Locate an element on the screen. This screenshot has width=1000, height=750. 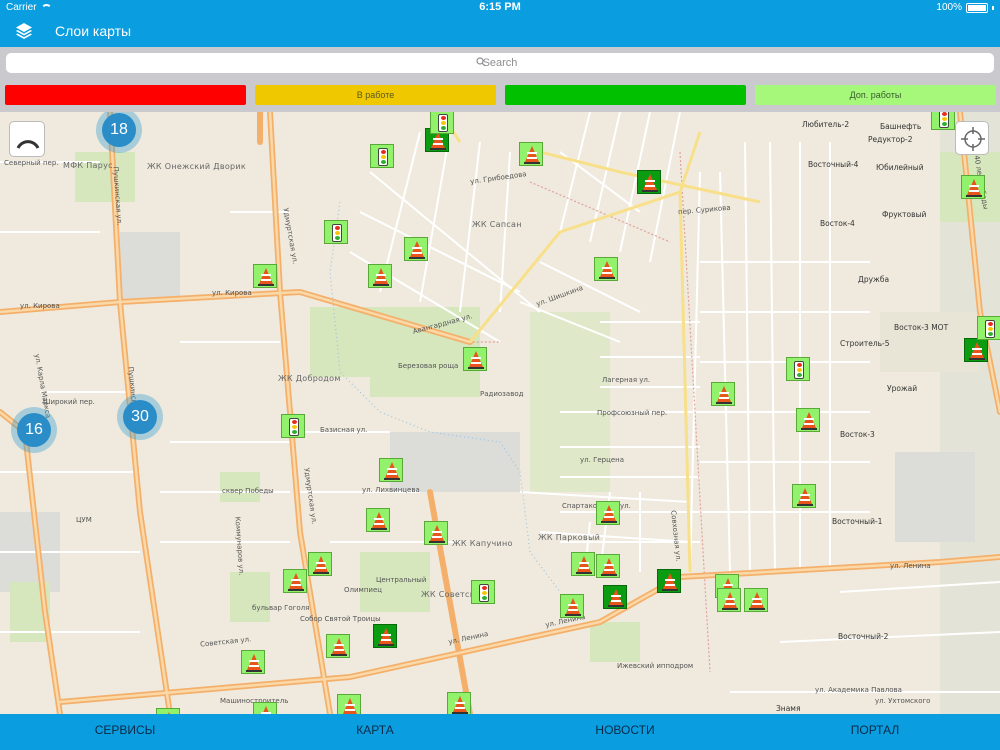
compass-button is located at coordinates (27, 139).